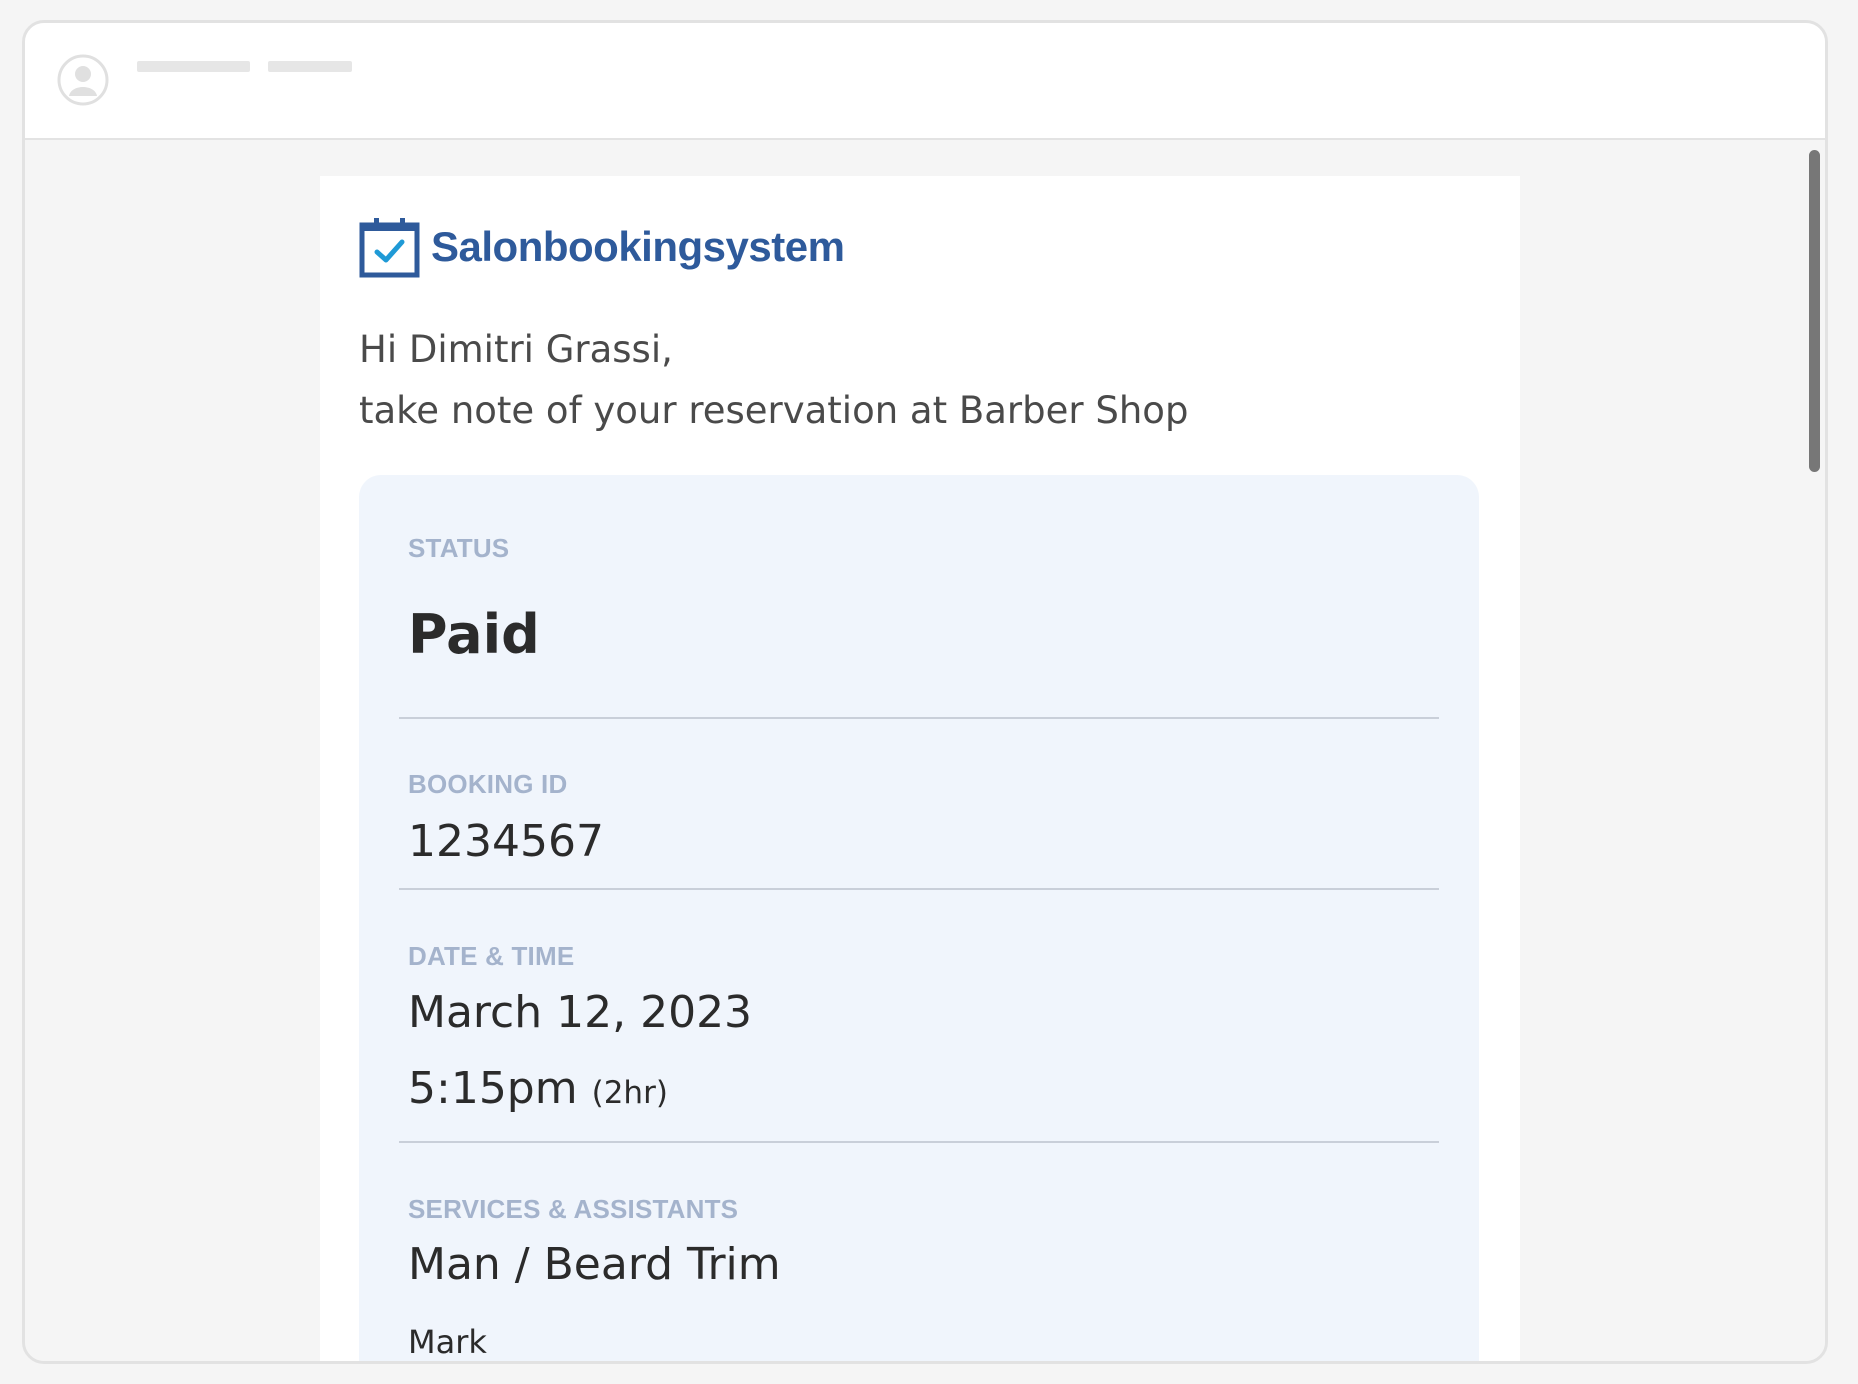 This screenshot has height=1384, width=1858. What do you see at coordinates (389, 248) in the screenshot?
I see `calendar-check-icon` at bounding box center [389, 248].